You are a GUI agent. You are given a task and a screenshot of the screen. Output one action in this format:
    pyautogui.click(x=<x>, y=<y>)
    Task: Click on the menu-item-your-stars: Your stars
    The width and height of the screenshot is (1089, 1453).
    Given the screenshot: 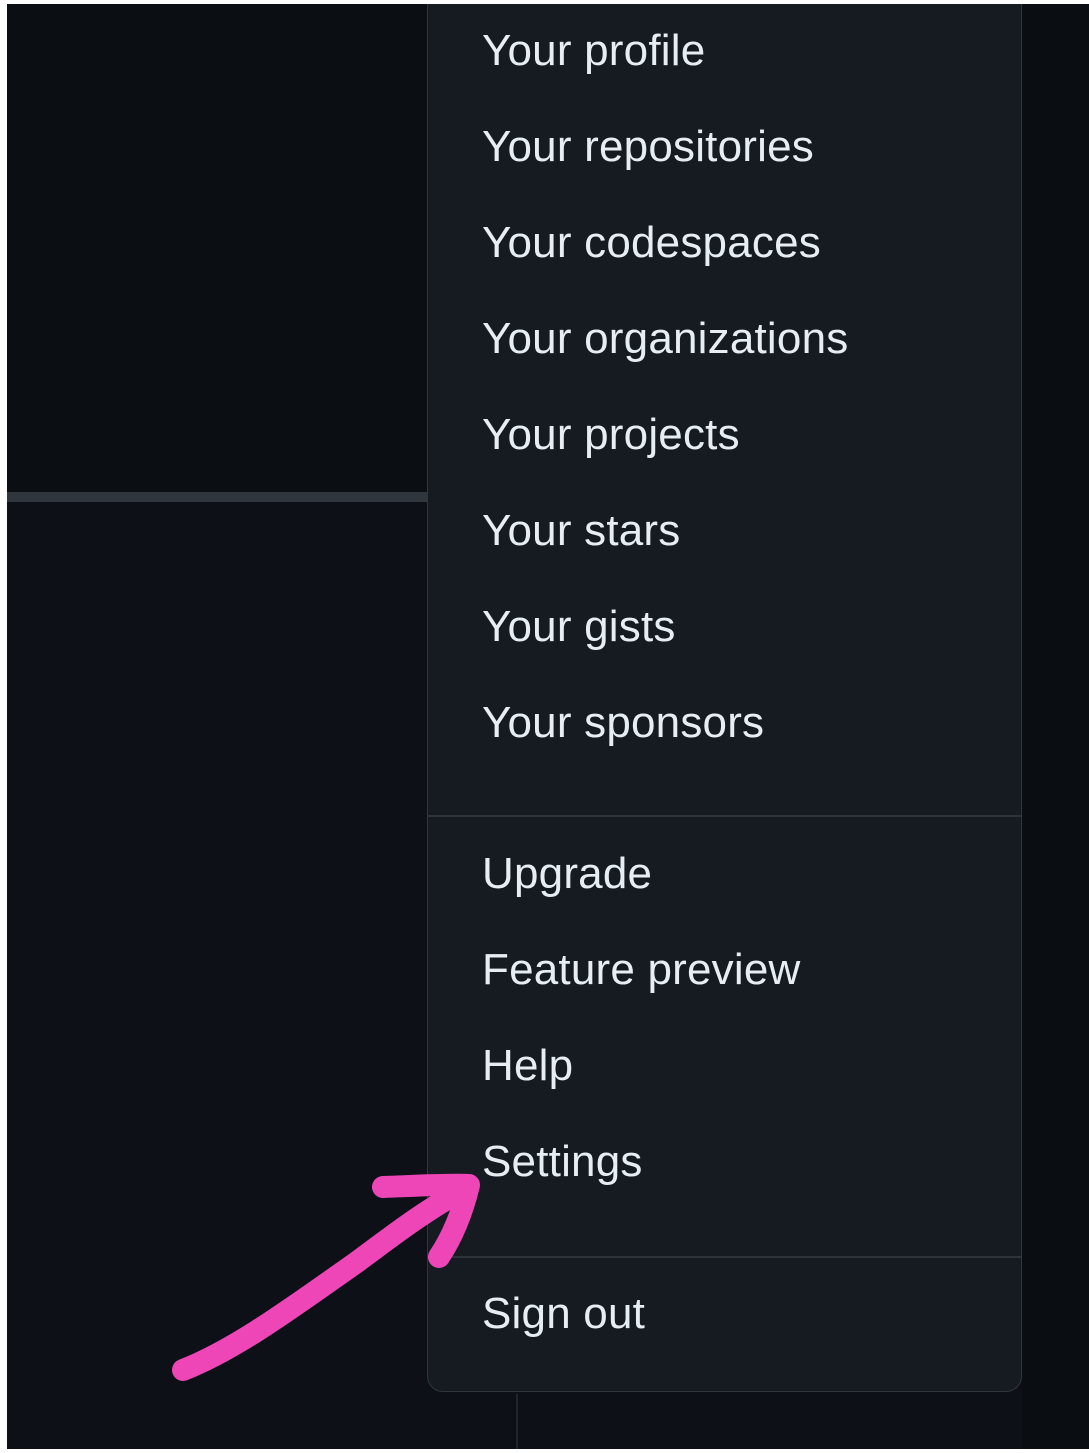 What is the action you would take?
    pyautogui.click(x=581, y=531)
    